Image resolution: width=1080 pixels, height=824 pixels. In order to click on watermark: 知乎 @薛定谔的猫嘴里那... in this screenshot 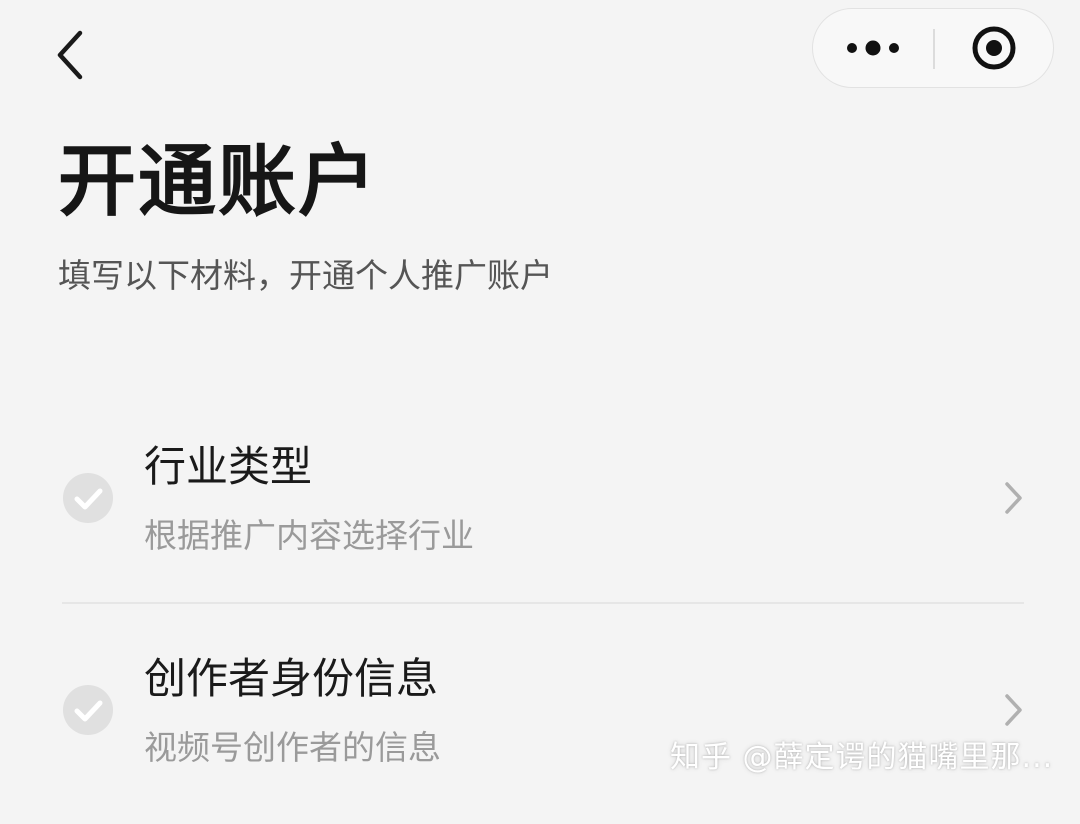, I will do `click(862, 757)`.